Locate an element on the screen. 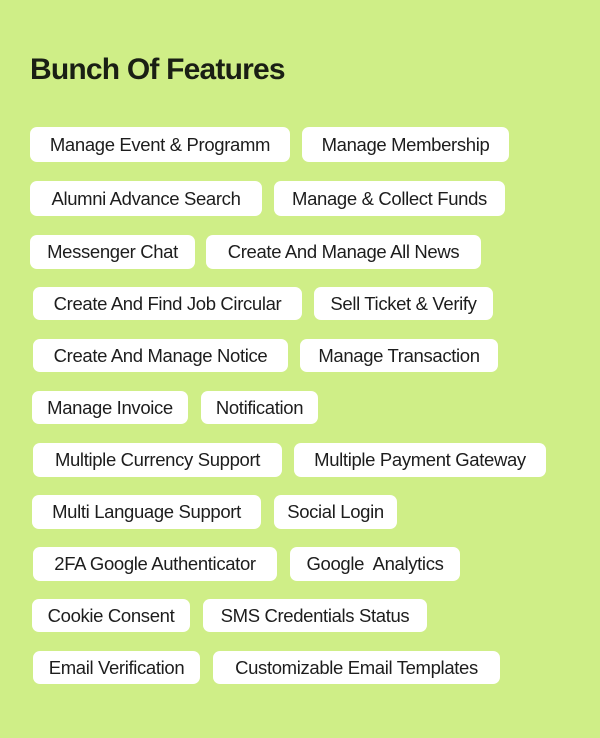  feature-tag: Multiple Currency Support is located at coordinates (157, 460).